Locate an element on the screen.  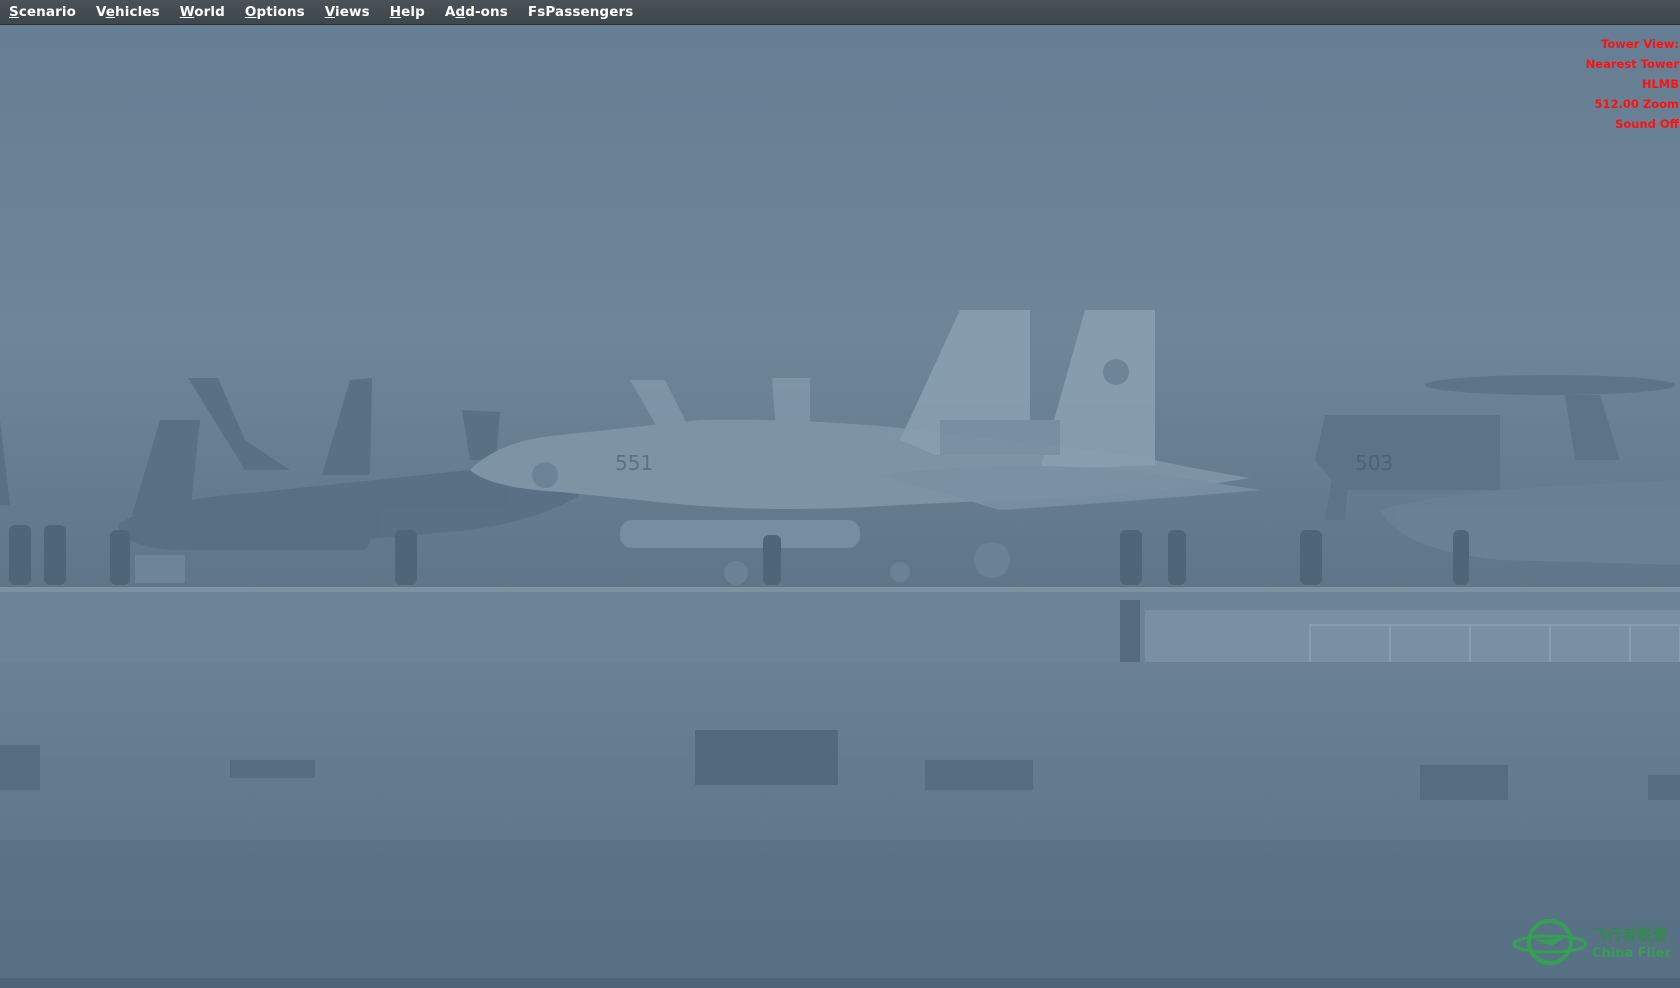
zoom-label: 512.00 Zoom is located at coordinates (1636, 104).